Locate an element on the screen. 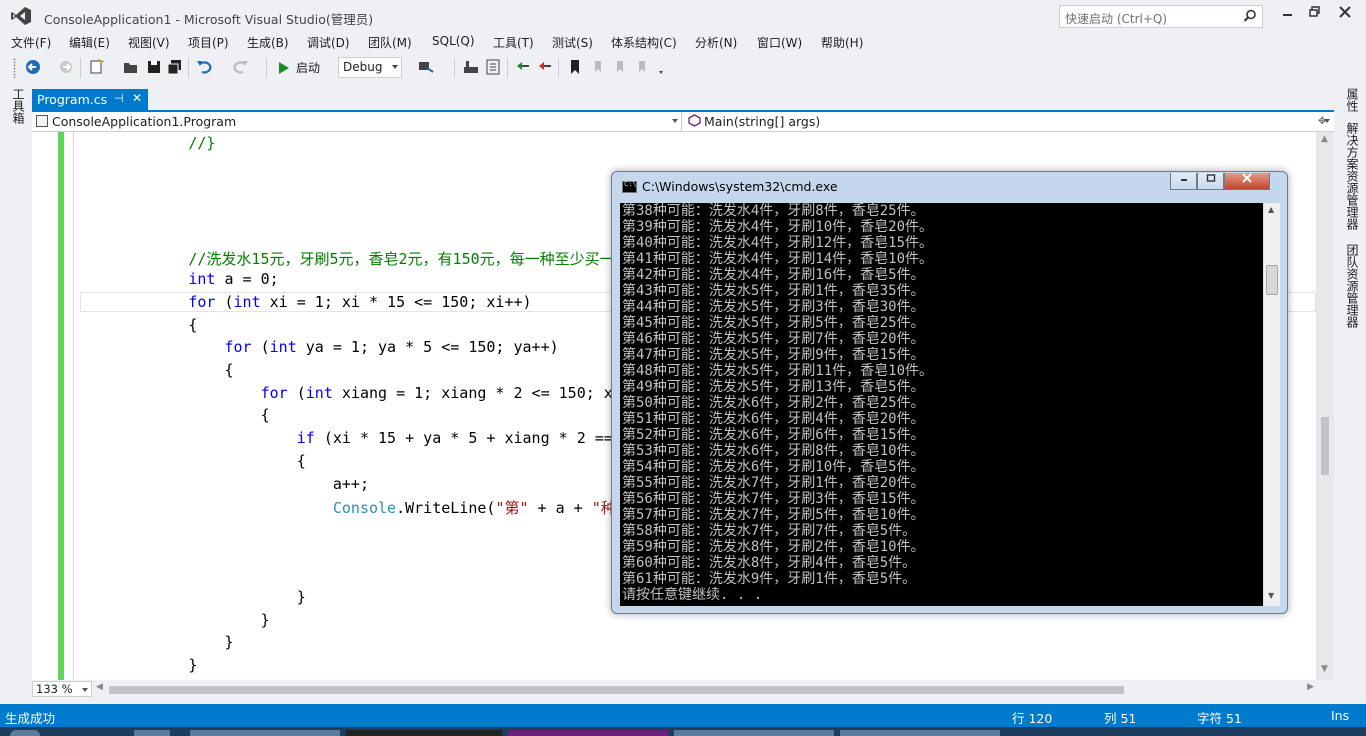  next-bookmark-icon is located at coordinates (620, 67).